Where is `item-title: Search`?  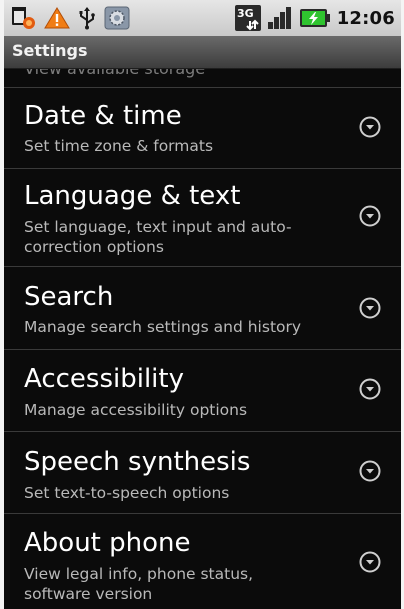 item-title: Search is located at coordinates (69, 297).